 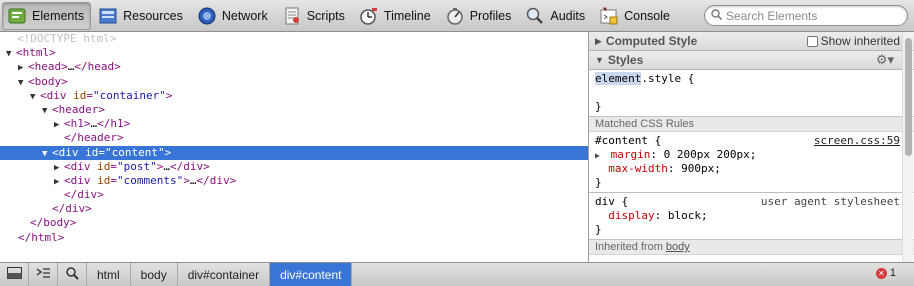 What do you see at coordinates (457, 274) in the screenshot?
I see `status-bar: html body div#container div#content ✕ 1` at bounding box center [457, 274].